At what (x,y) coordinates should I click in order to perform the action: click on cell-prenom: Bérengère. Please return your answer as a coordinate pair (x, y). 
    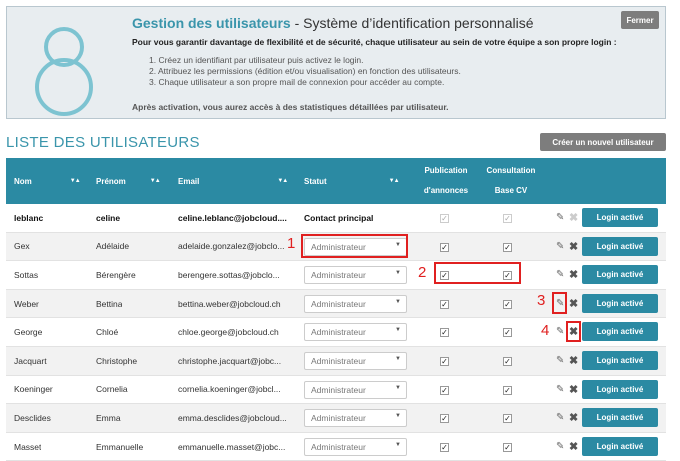
    Looking at the image, I should click on (116, 274).